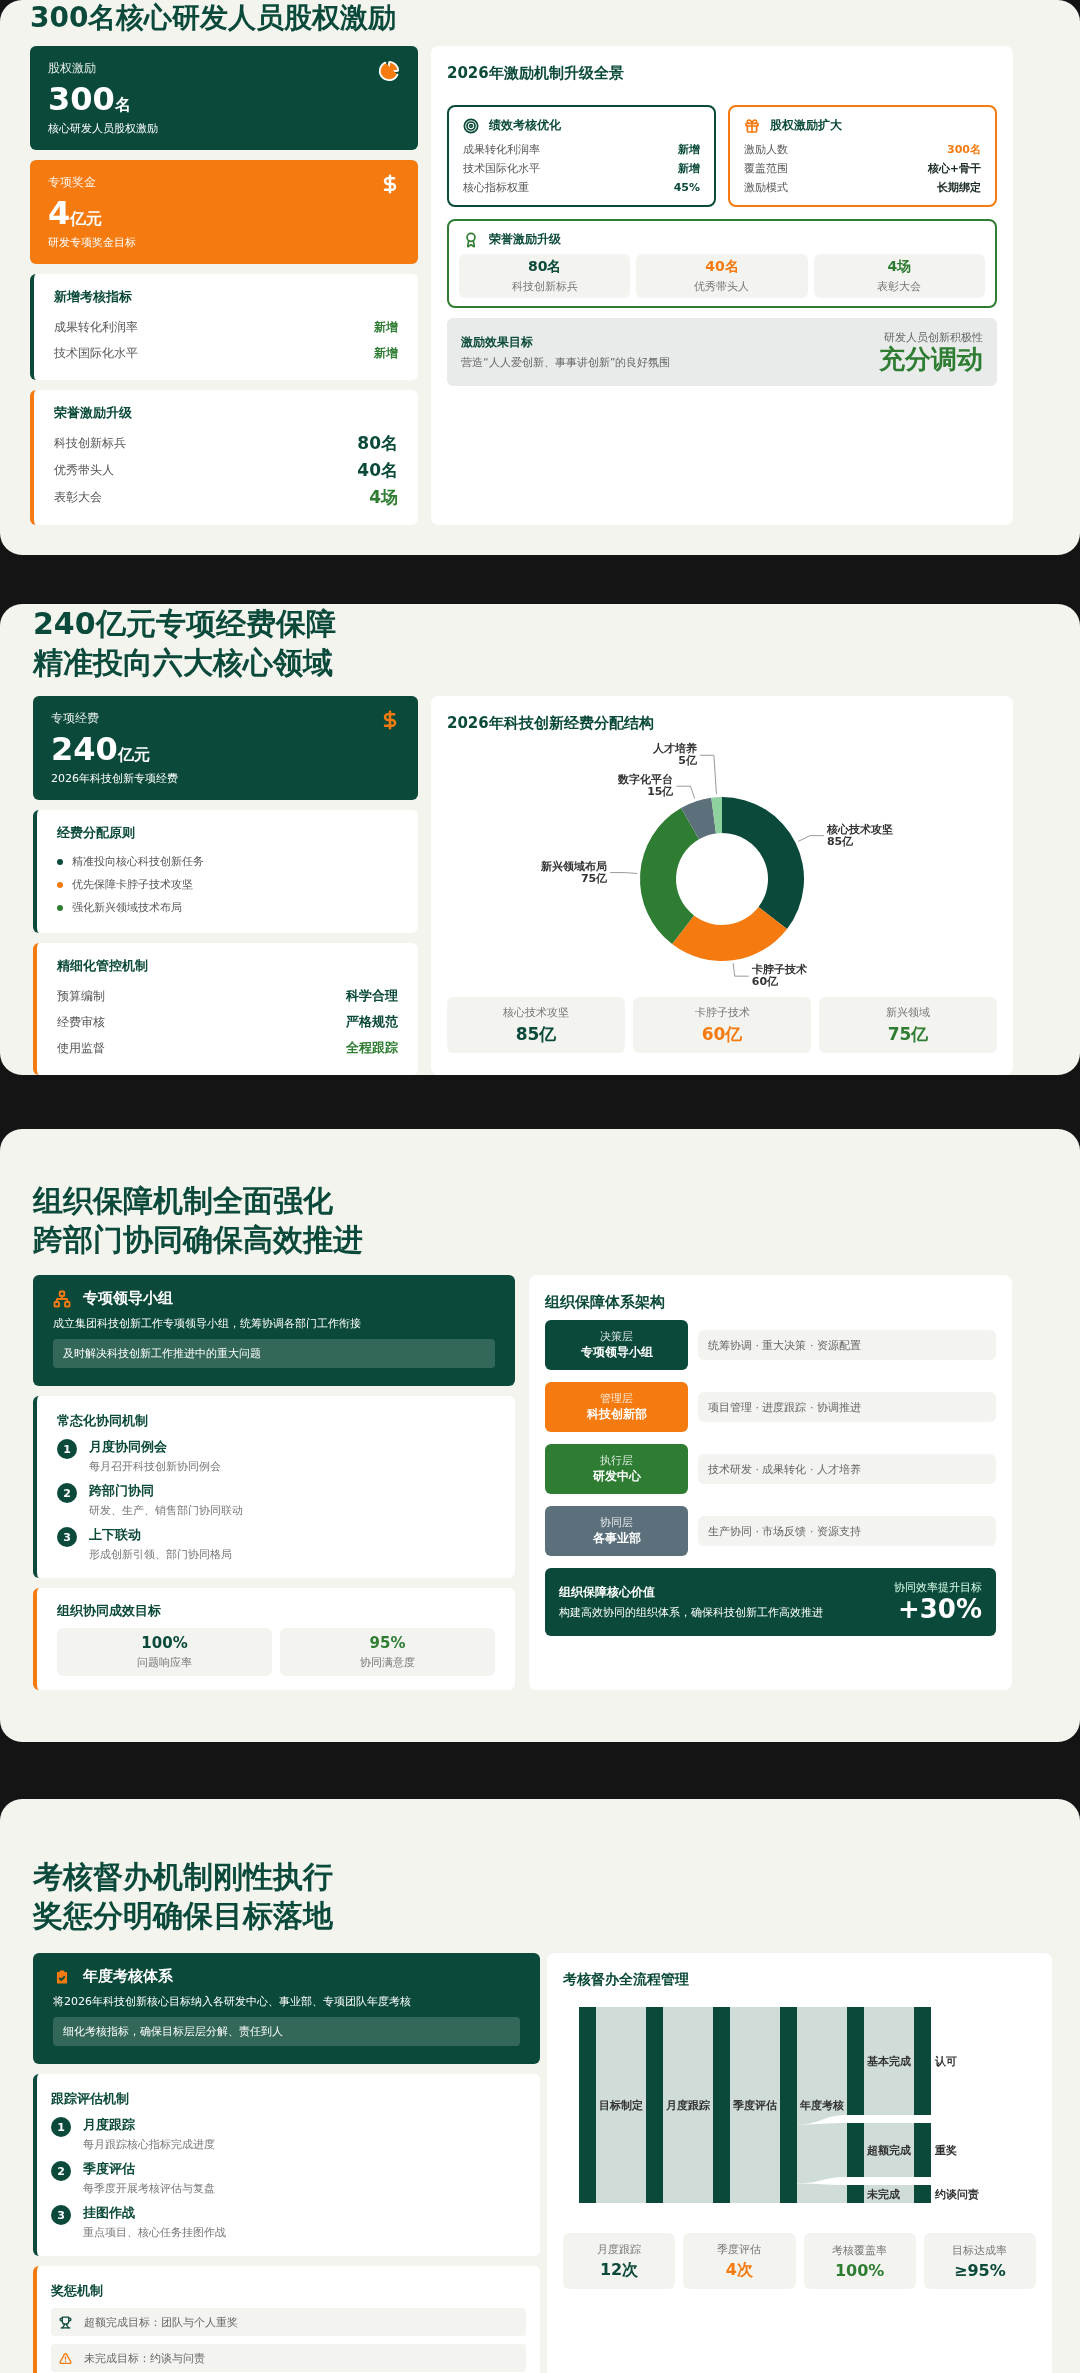 The width and height of the screenshot is (1080, 2373). What do you see at coordinates (525, 240) in the screenshot?
I see `box-title: 荣誉激励升级` at bounding box center [525, 240].